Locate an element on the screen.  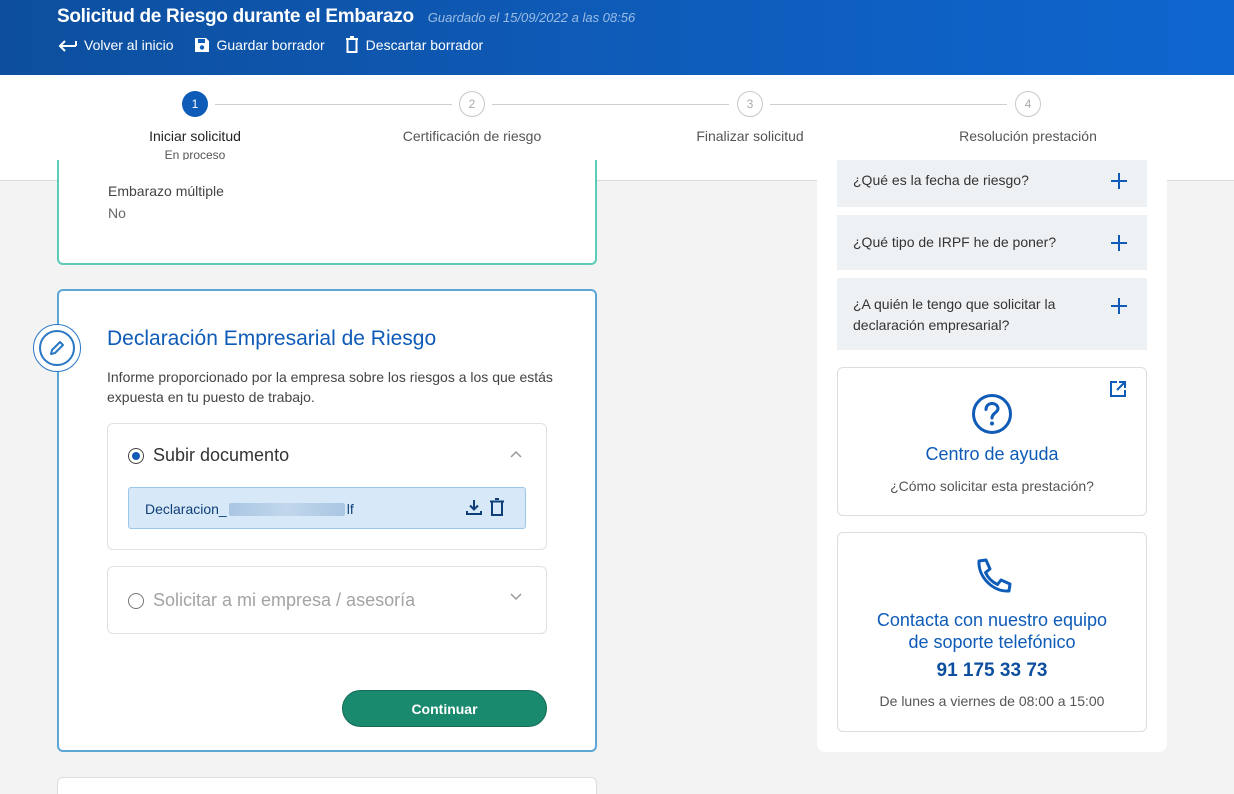
edit-section-badge is located at coordinates (57, 348).